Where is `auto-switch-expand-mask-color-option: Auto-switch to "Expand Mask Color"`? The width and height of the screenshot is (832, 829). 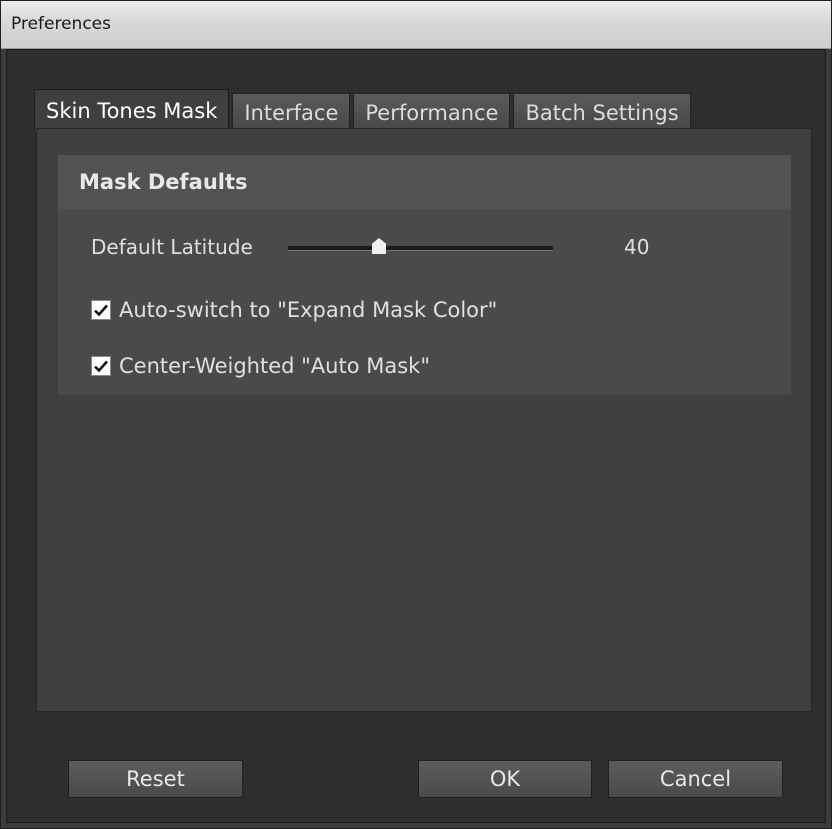
auto-switch-expand-mask-color-option: Auto-switch to "Expand Mask Color" is located at coordinates (294, 310).